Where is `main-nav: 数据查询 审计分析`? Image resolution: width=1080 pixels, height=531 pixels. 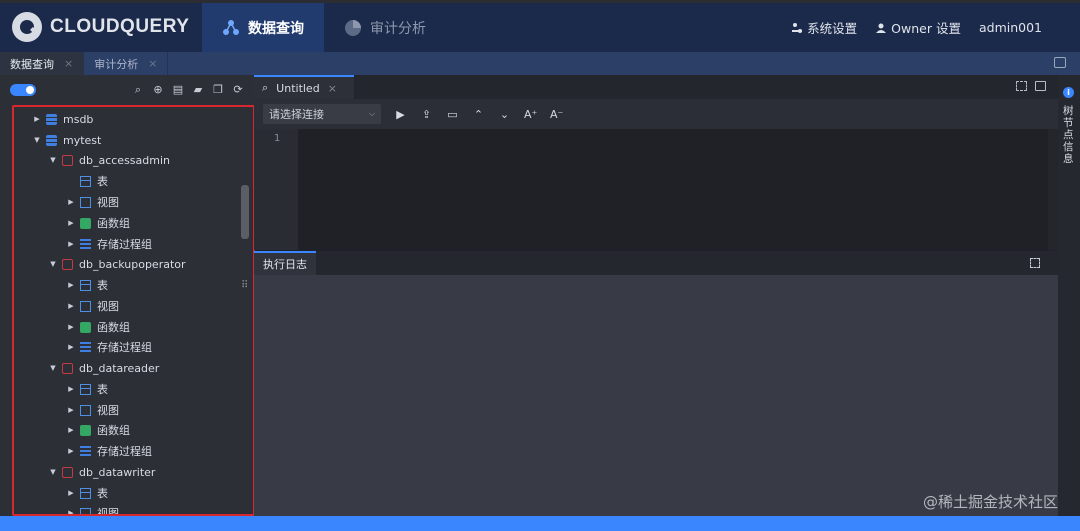
main-nav: 数据查询 审计分析 is located at coordinates (324, 27).